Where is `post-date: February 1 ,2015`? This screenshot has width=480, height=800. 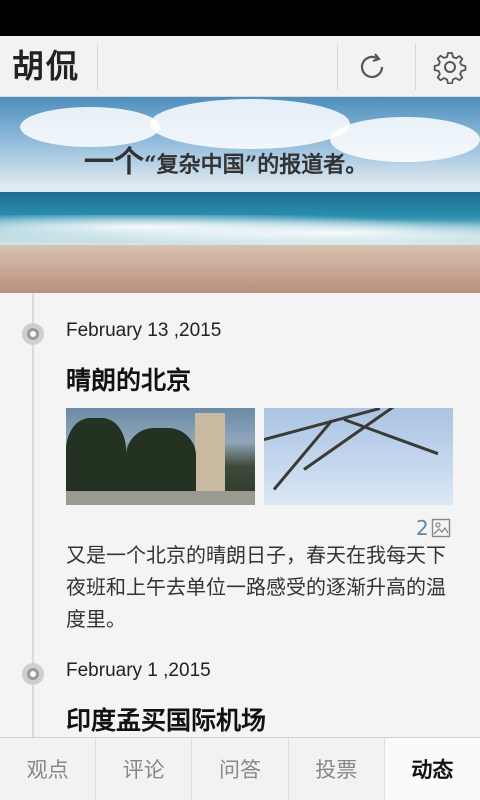
post-date: February 1 ,2015 is located at coordinates (138, 670).